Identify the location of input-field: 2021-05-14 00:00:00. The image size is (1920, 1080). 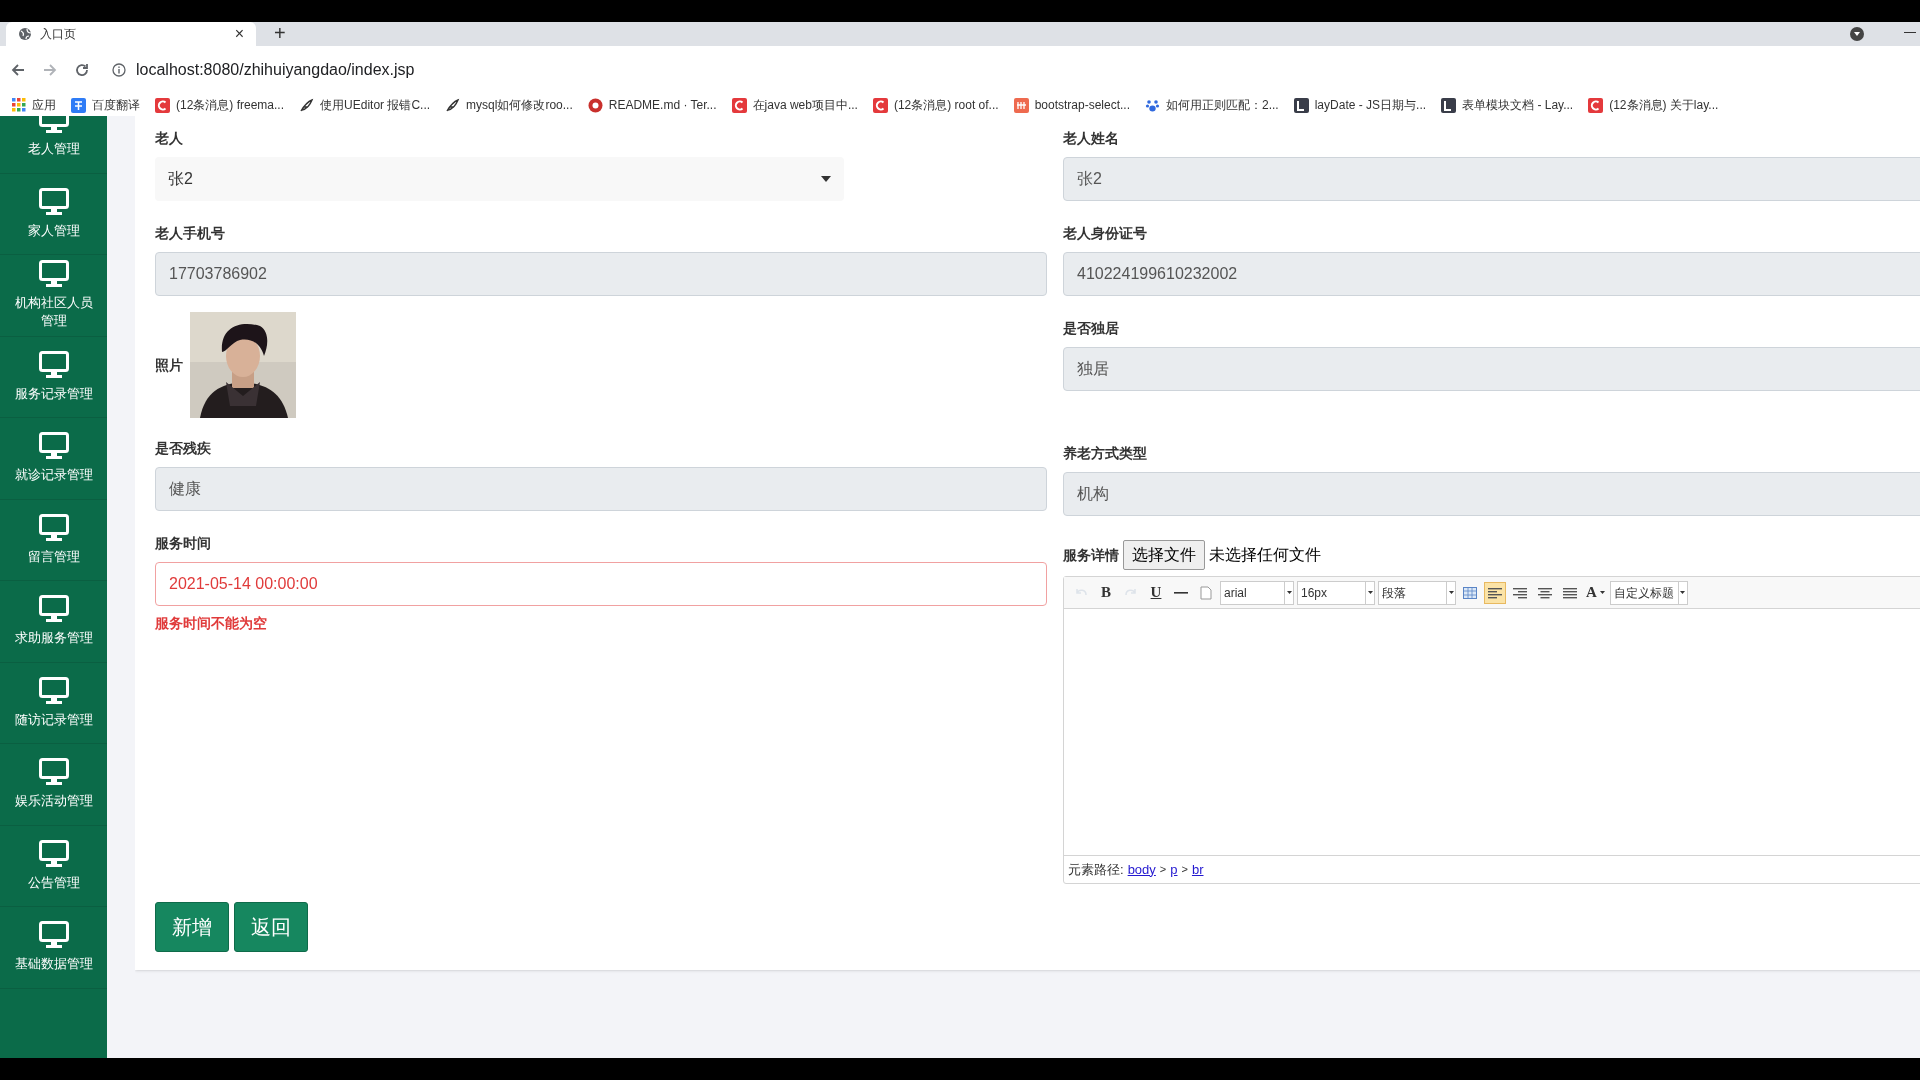
(601, 584).